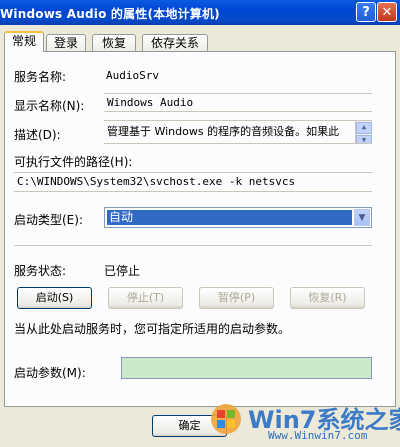  What do you see at coordinates (238, 102) in the screenshot?
I see `display-name-field: Windows Audio` at bounding box center [238, 102].